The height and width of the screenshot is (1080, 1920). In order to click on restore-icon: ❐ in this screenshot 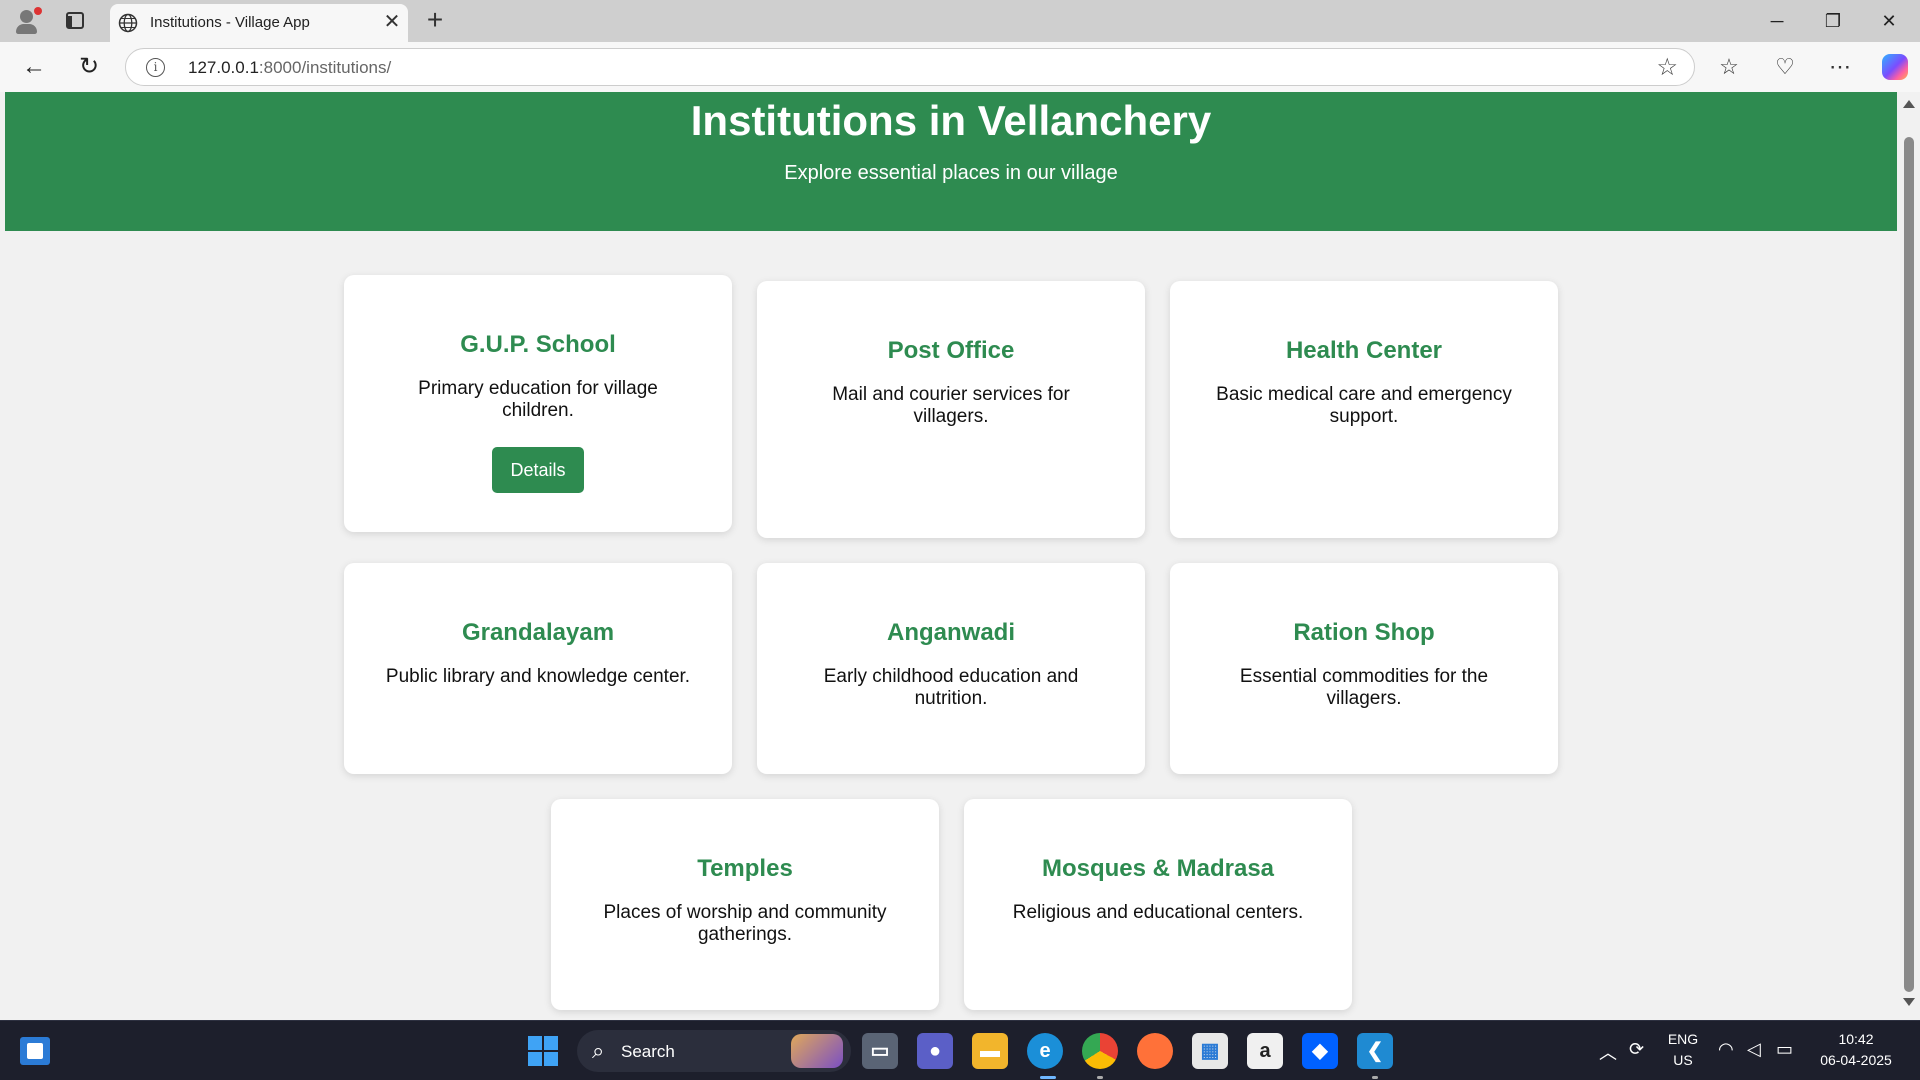, I will do `click(1833, 21)`.